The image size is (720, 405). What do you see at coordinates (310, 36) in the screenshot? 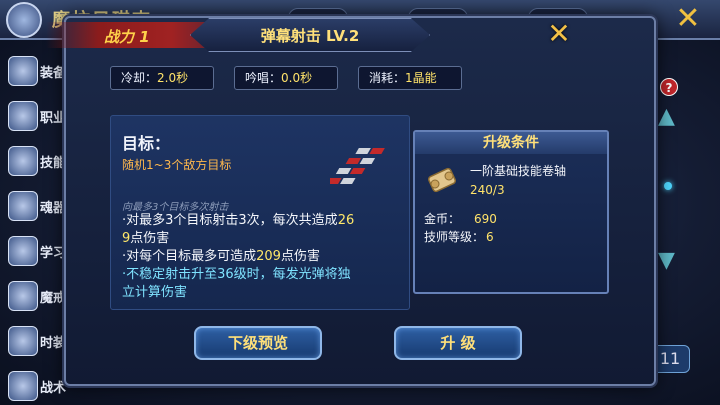
I see `skill-title: 弹幕射击 LV.2` at bounding box center [310, 36].